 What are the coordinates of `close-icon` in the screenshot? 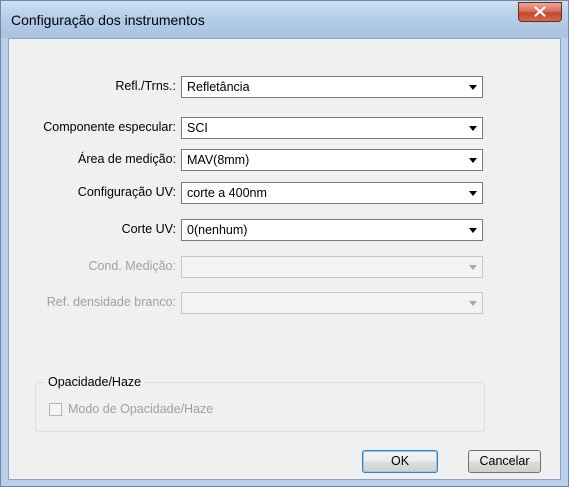 It's located at (540, 11).